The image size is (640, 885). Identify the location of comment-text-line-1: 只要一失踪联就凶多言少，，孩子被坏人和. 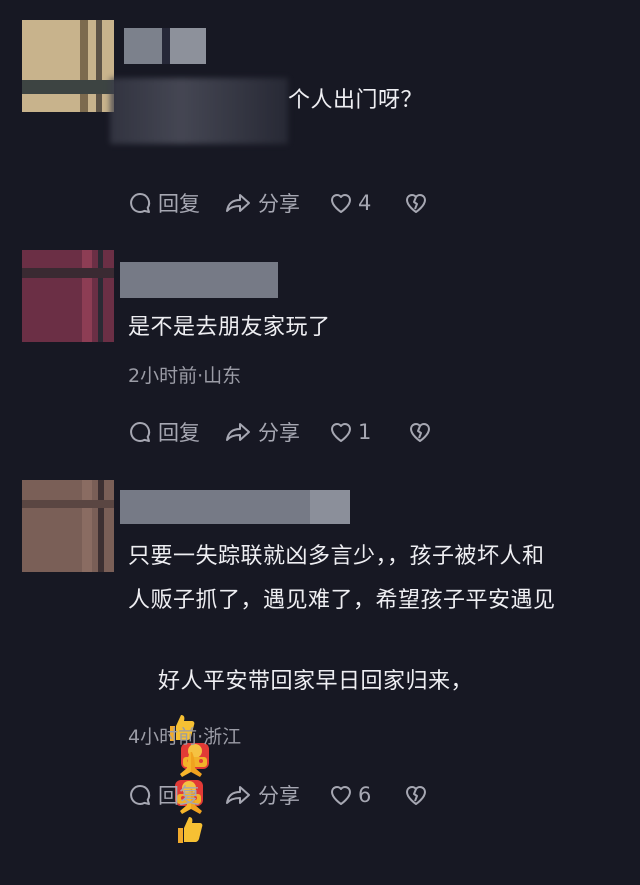
(336, 556).